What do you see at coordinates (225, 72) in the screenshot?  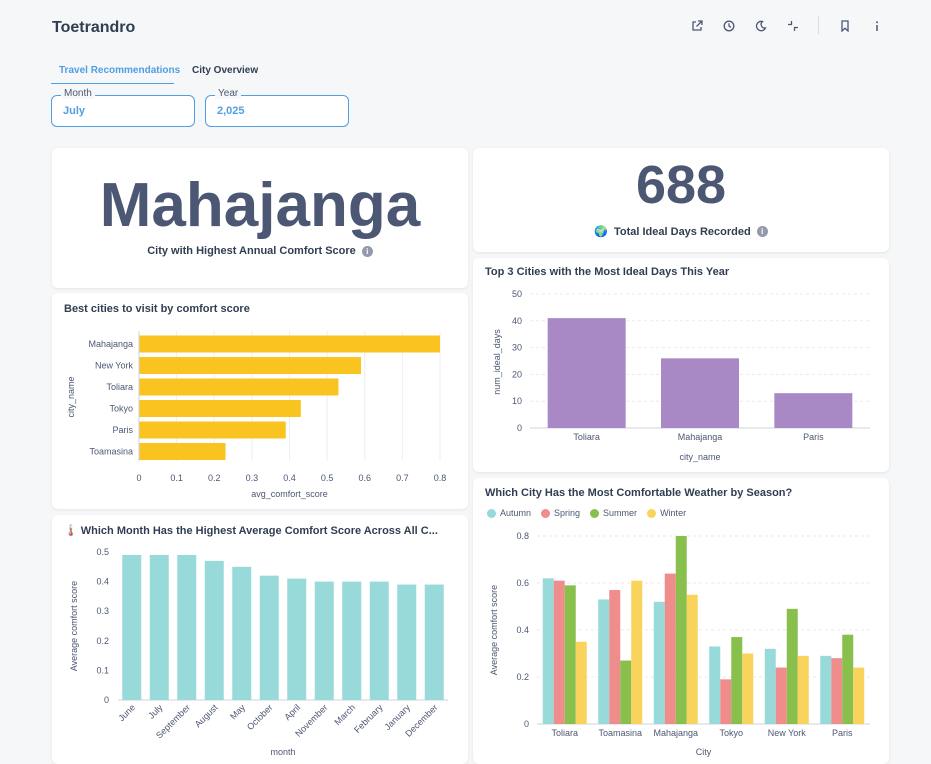 I see `tab-city-overview: City Overview` at bounding box center [225, 72].